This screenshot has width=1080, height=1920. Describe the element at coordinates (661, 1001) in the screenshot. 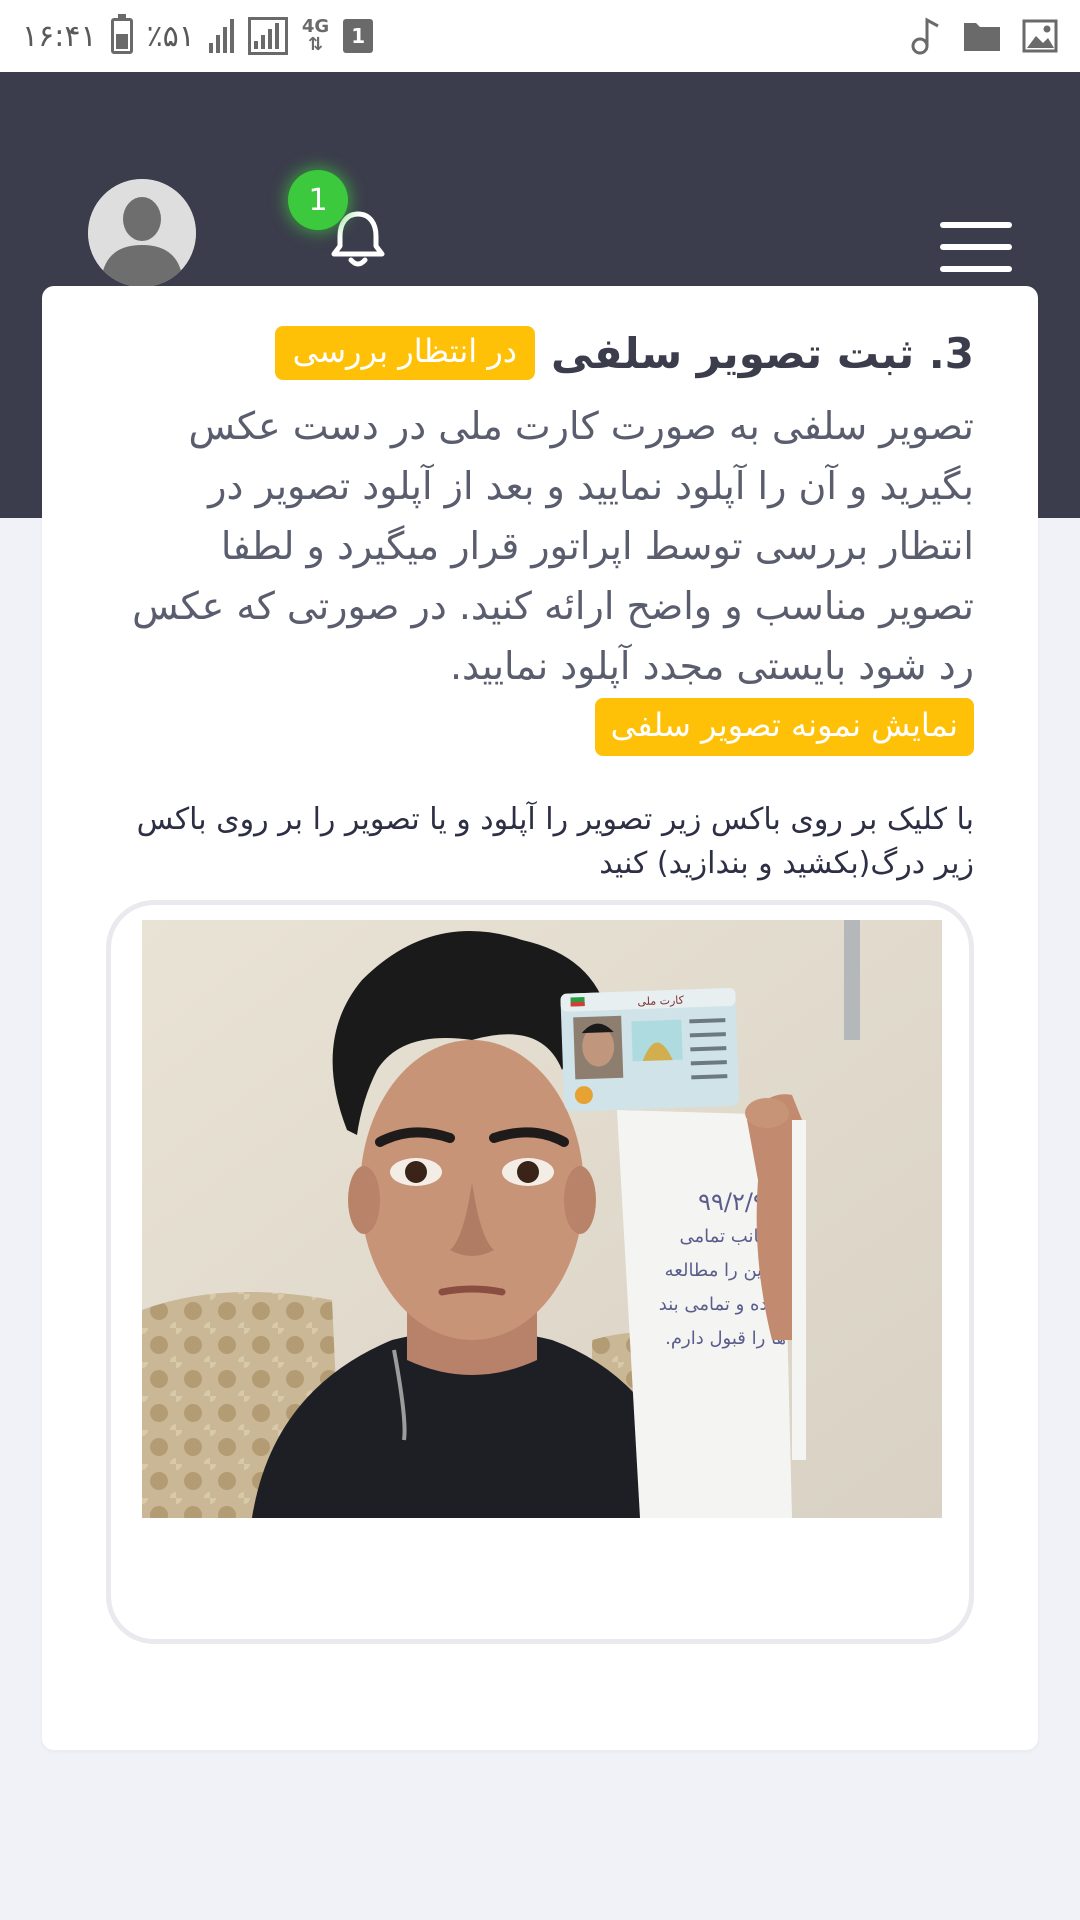

I see `id-card-title: کارت ملی` at that location.